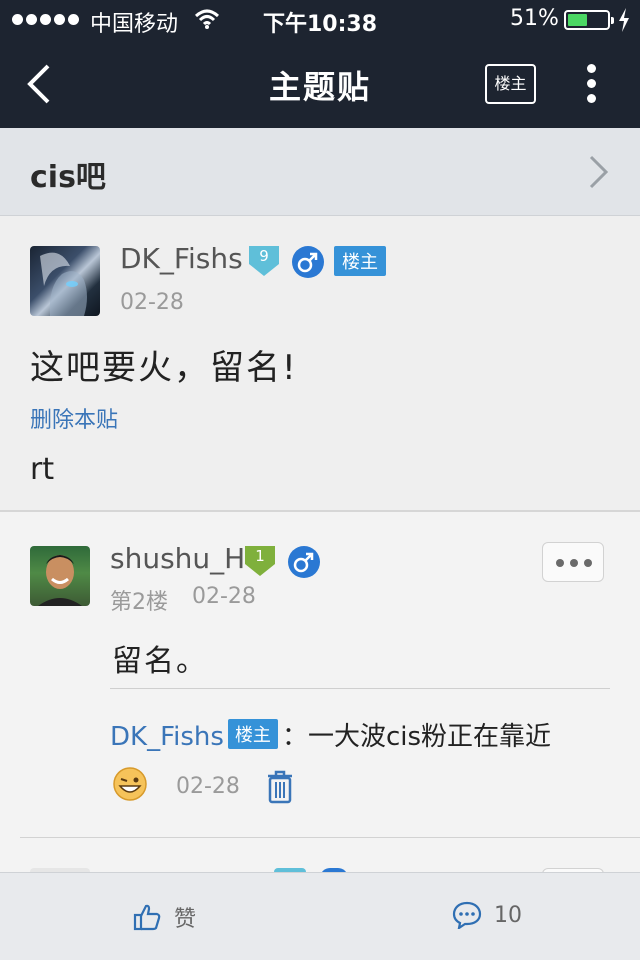  Describe the element at coordinates (508, 915) in the screenshot. I see `comment-count: 10` at that location.